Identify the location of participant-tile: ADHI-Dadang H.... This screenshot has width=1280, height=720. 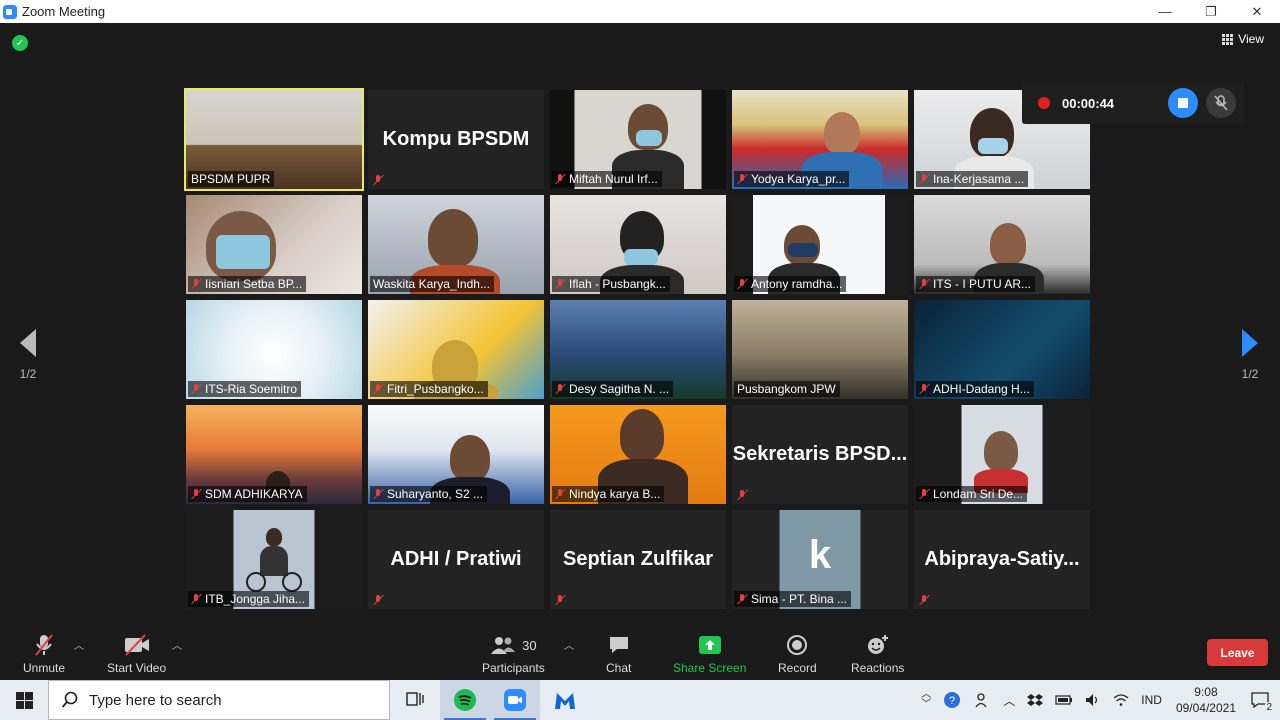
(1002, 349).